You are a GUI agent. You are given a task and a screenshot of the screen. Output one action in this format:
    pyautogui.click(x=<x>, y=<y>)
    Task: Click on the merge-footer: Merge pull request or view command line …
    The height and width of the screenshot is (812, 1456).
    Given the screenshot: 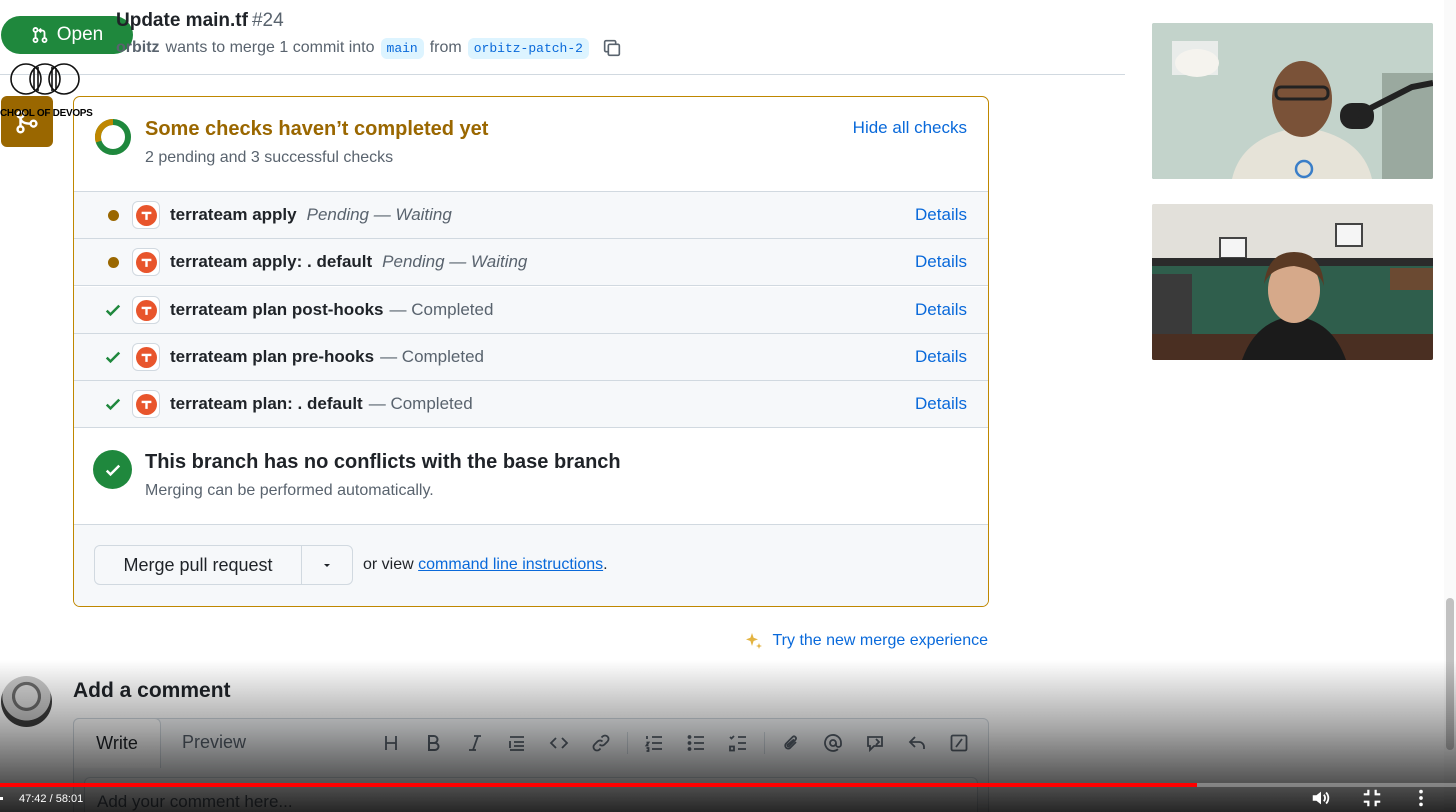 What is the action you would take?
    pyautogui.click(x=531, y=565)
    